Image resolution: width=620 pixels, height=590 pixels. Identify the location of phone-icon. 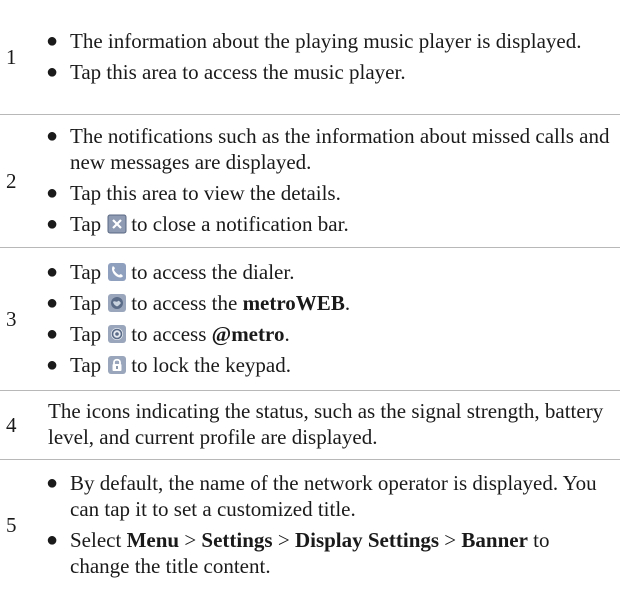
(117, 272).